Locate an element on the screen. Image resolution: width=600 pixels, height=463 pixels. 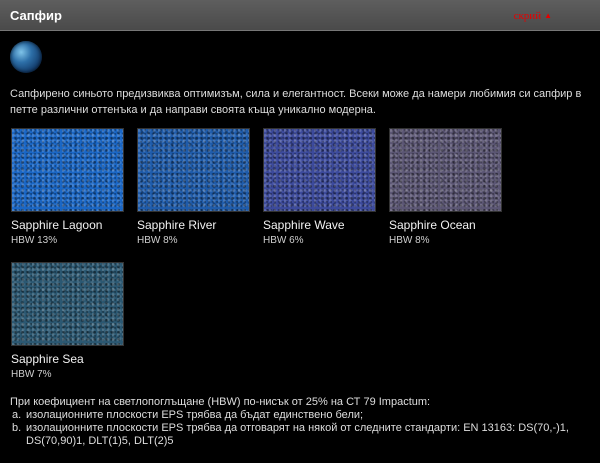
list-marker: b. is located at coordinates (17, 428).